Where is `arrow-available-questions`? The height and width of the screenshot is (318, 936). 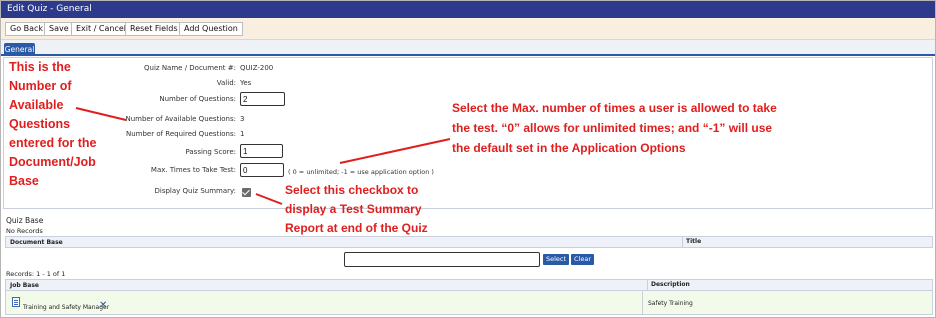 arrow-available-questions is located at coordinates (101, 114).